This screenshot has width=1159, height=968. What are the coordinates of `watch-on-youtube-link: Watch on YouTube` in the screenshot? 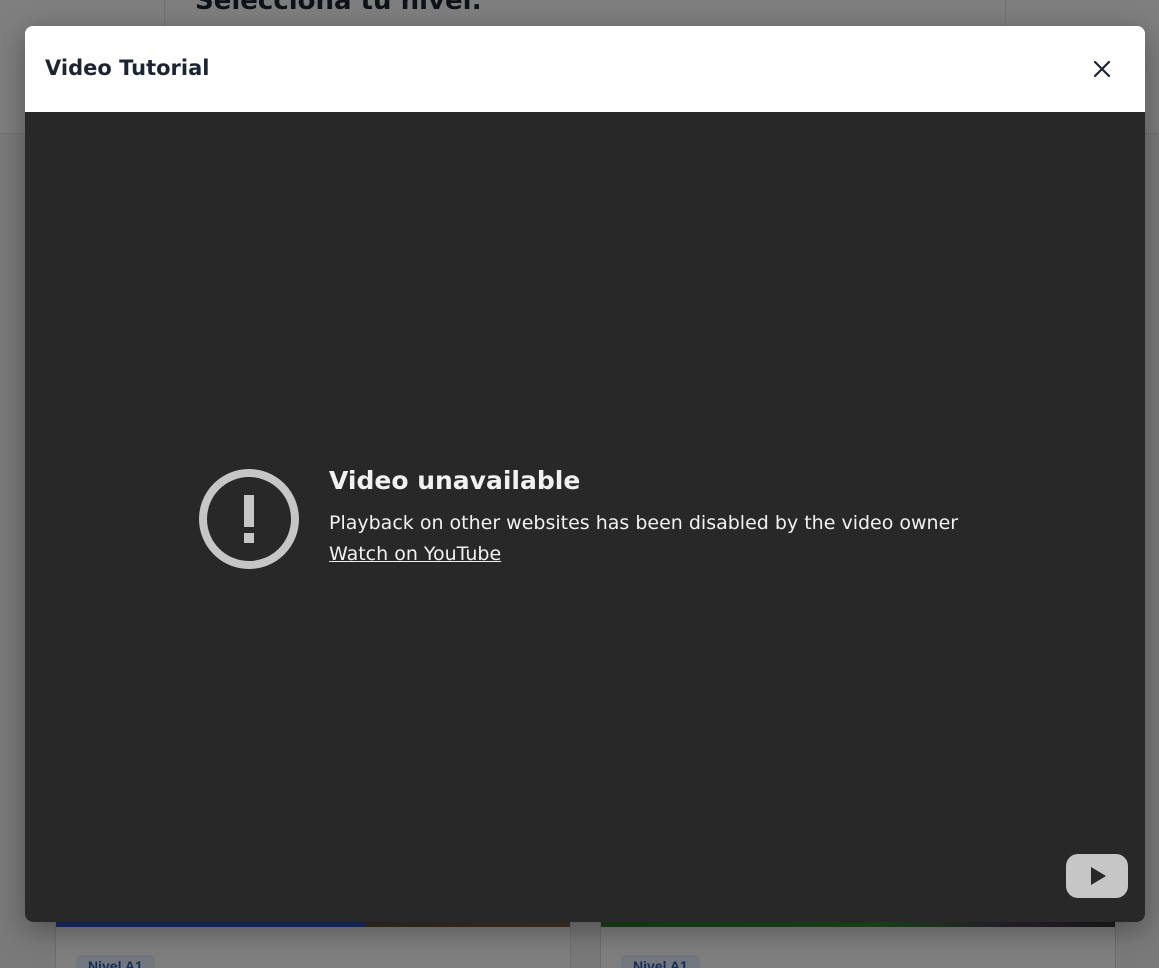 It's located at (415, 554).